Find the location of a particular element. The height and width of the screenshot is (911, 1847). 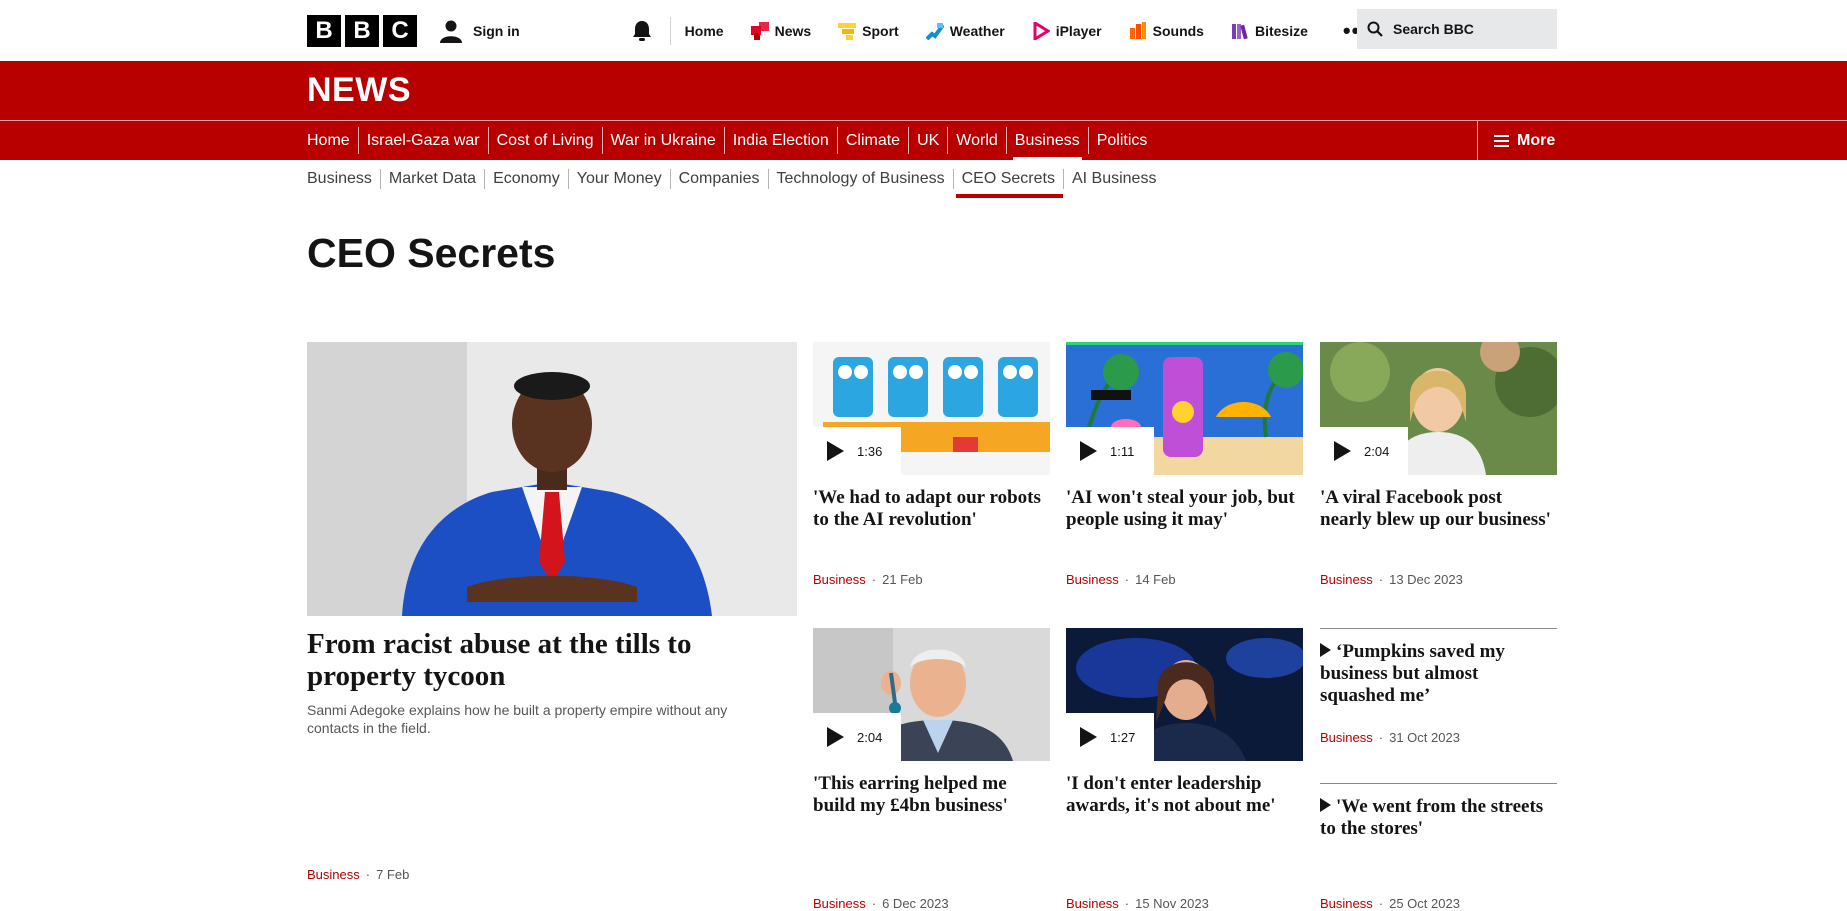

sub-nav-companies: Companies is located at coordinates (718, 179).